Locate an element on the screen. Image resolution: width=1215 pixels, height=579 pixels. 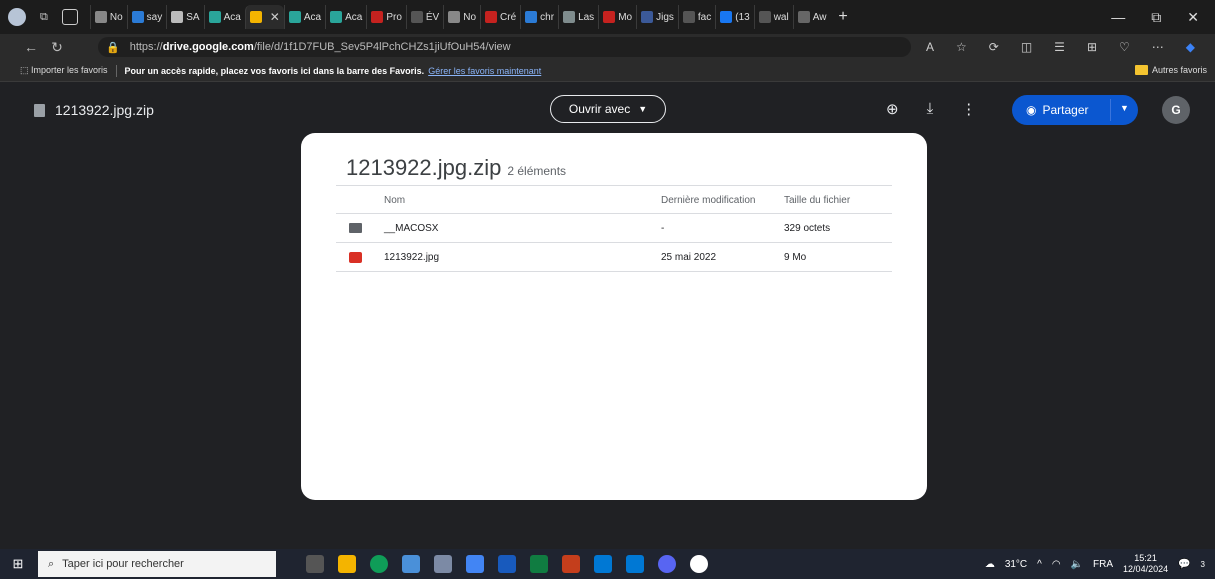
file-explorer-icon is located at coordinates (347, 564).